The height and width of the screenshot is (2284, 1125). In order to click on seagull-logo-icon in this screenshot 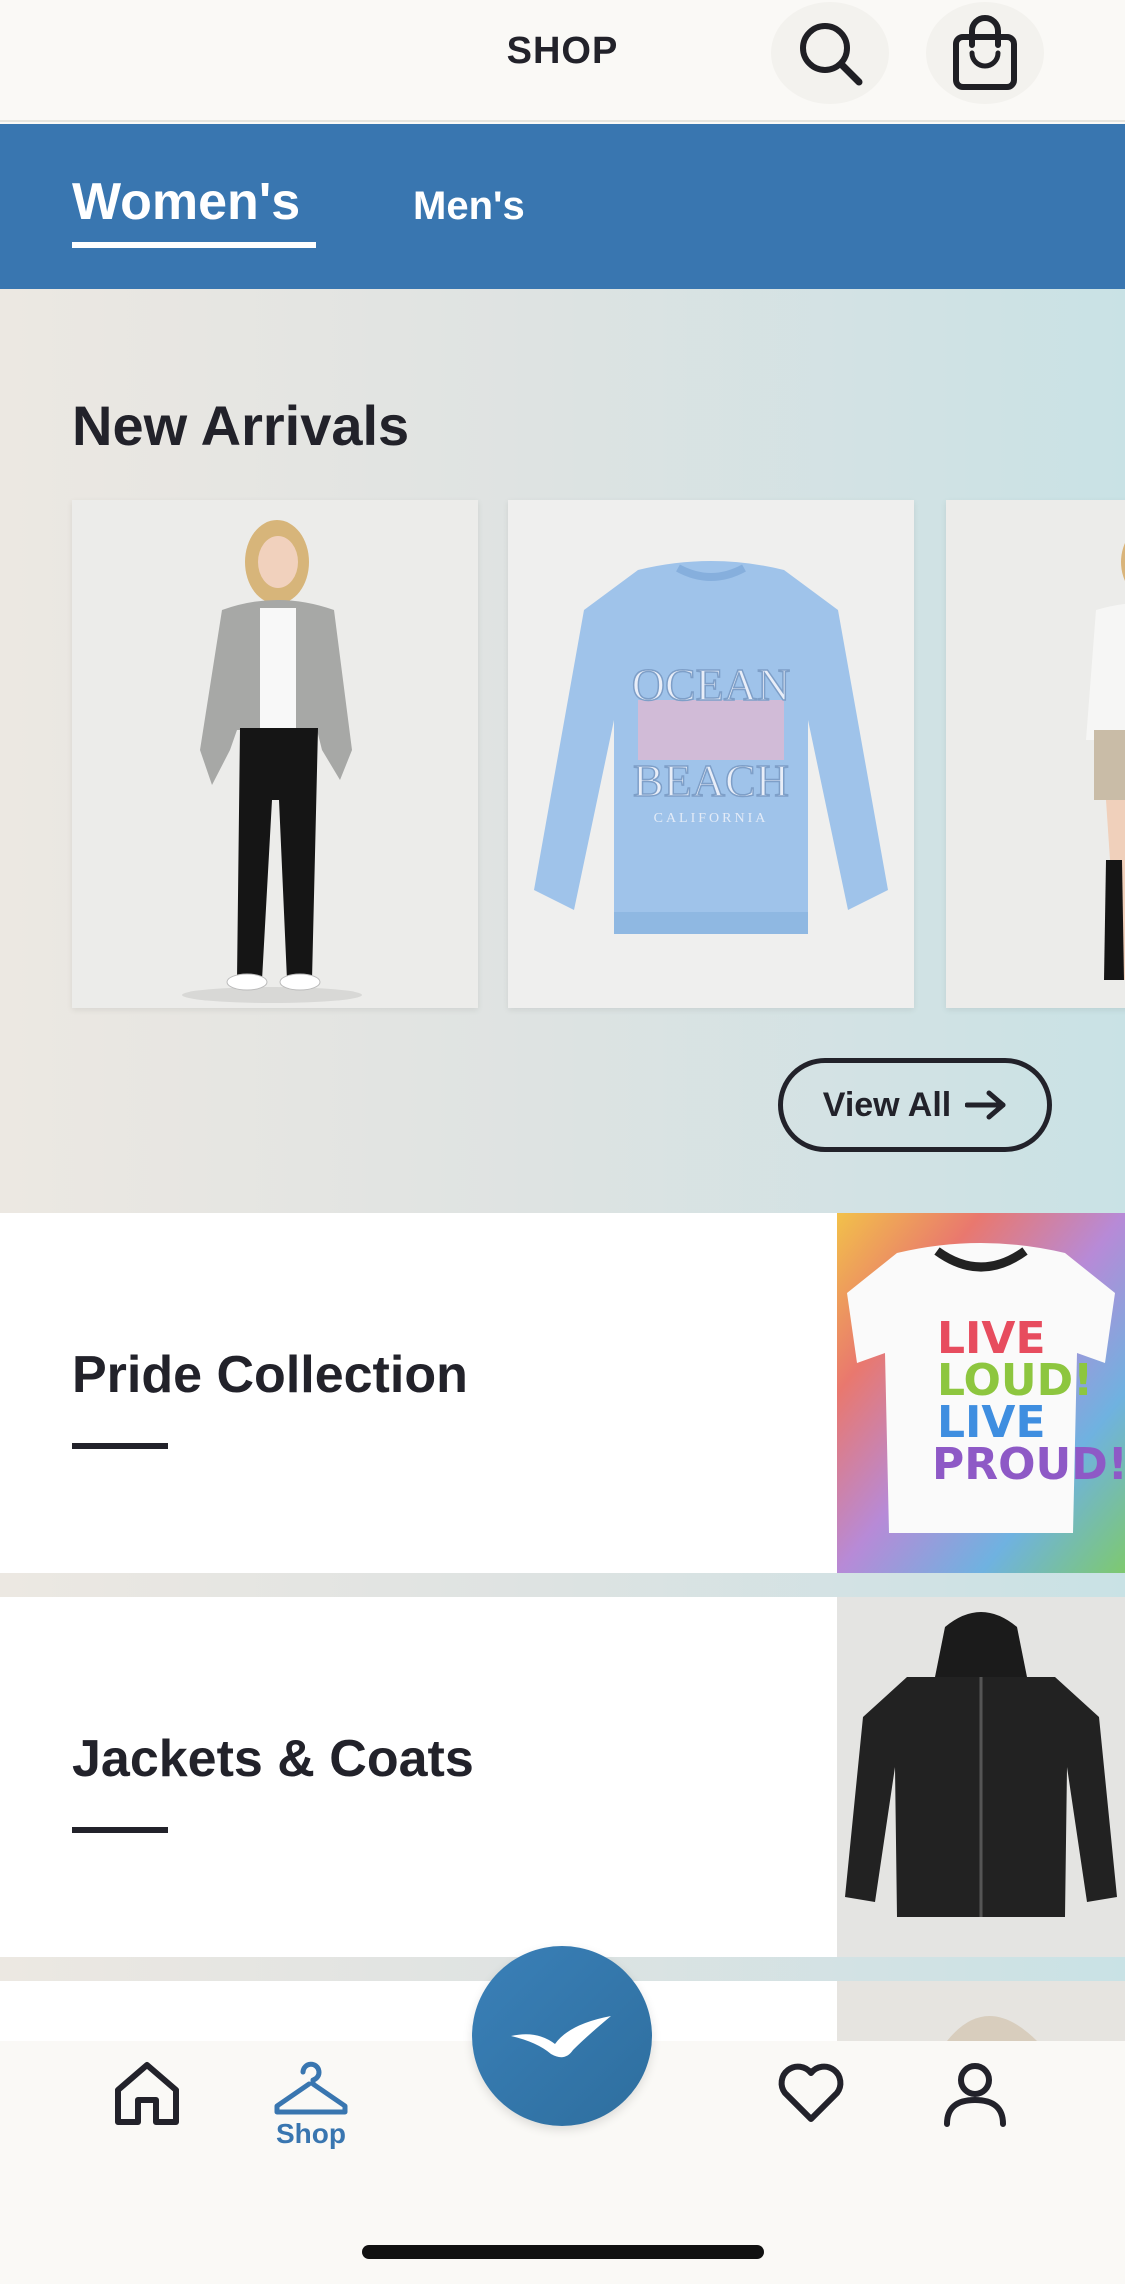, I will do `click(561, 2037)`.